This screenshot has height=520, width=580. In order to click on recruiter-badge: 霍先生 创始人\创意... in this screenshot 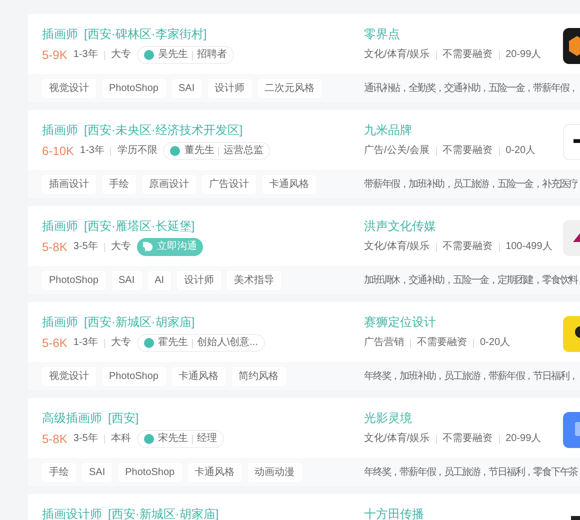, I will do `click(200, 343)`.